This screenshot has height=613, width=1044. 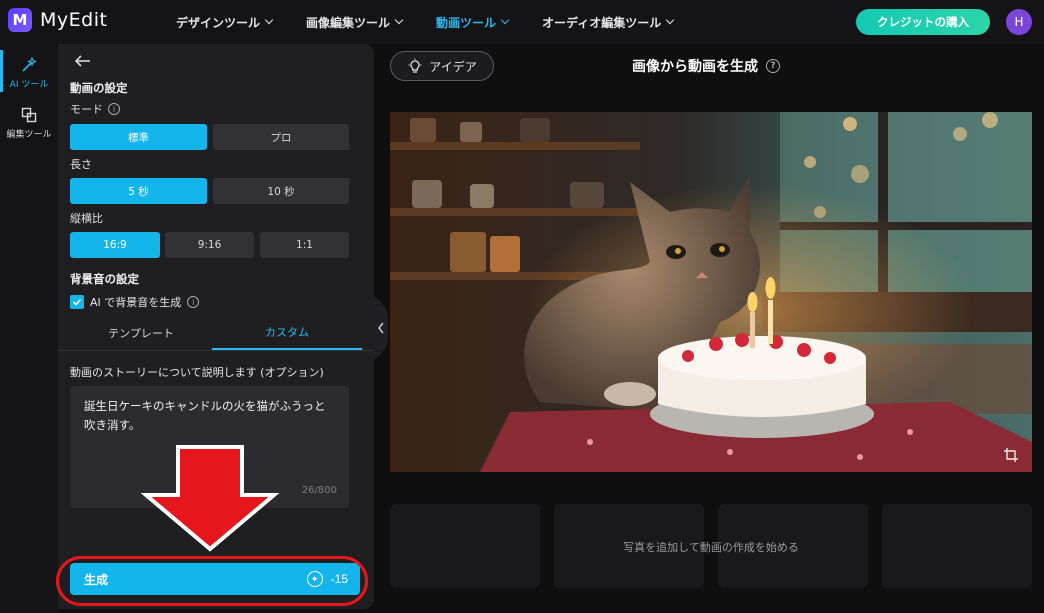 What do you see at coordinates (209, 245) in the screenshot?
I see `aspect-9-16-button: 9:16` at bounding box center [209, 245].